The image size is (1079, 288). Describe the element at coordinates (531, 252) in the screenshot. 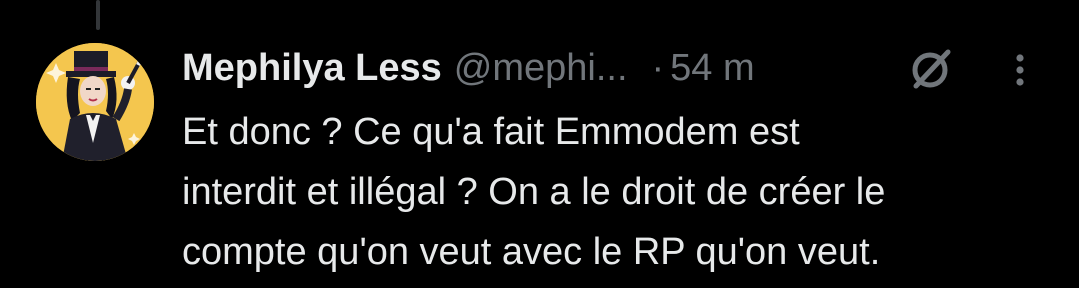

I see `tweet-text-line: compte qu'on veut avec le RP qu'on veut.` at that location.